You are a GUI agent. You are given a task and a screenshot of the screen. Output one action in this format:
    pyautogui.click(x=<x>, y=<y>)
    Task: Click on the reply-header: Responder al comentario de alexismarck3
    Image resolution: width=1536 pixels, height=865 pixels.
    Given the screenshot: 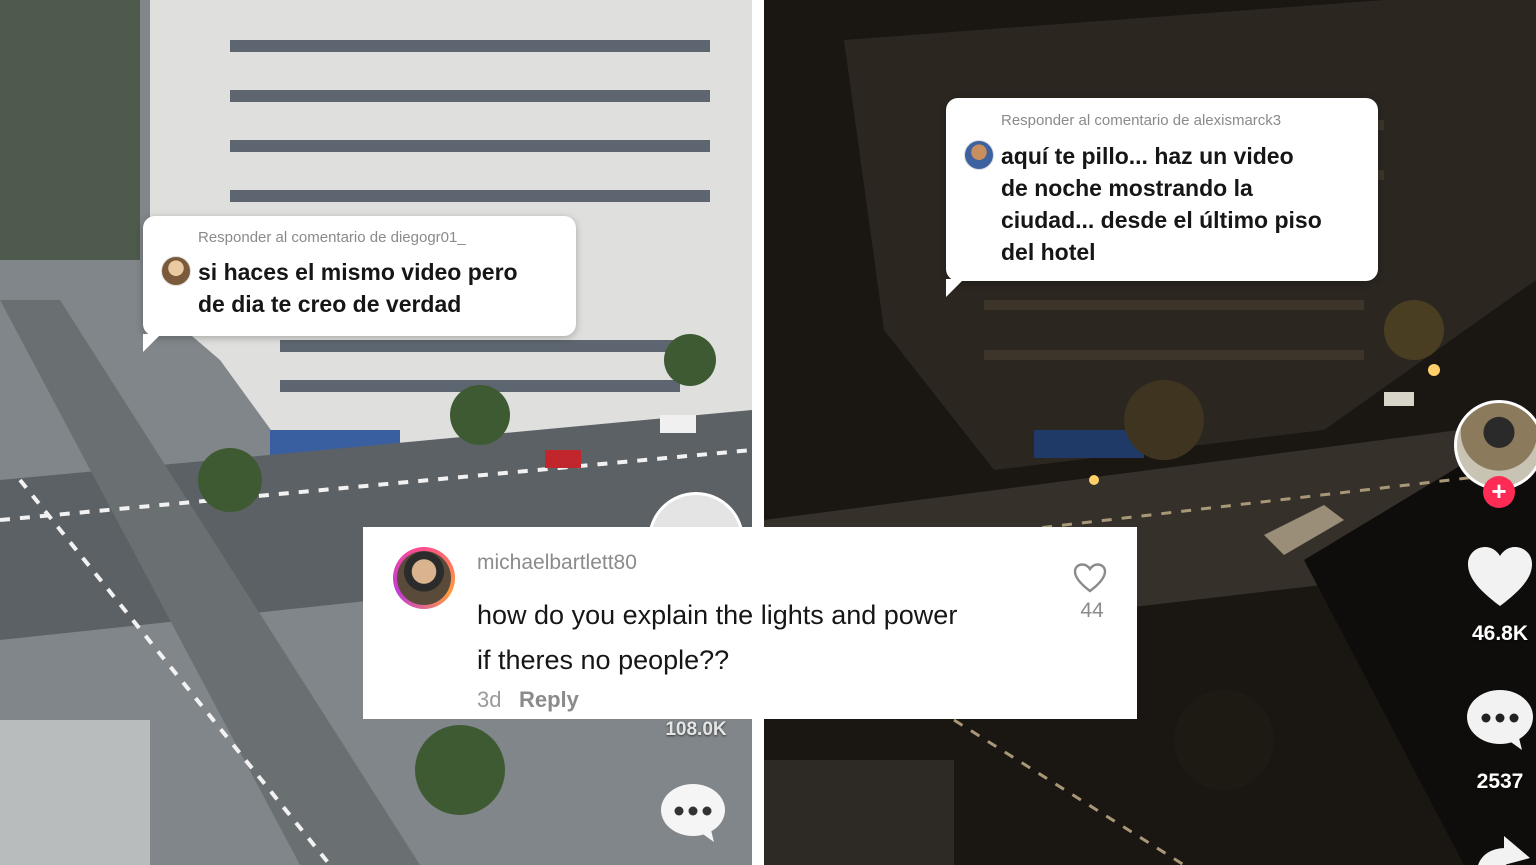 What is the action you would take?
    pyautogui.click(x=1141, y=120)
    